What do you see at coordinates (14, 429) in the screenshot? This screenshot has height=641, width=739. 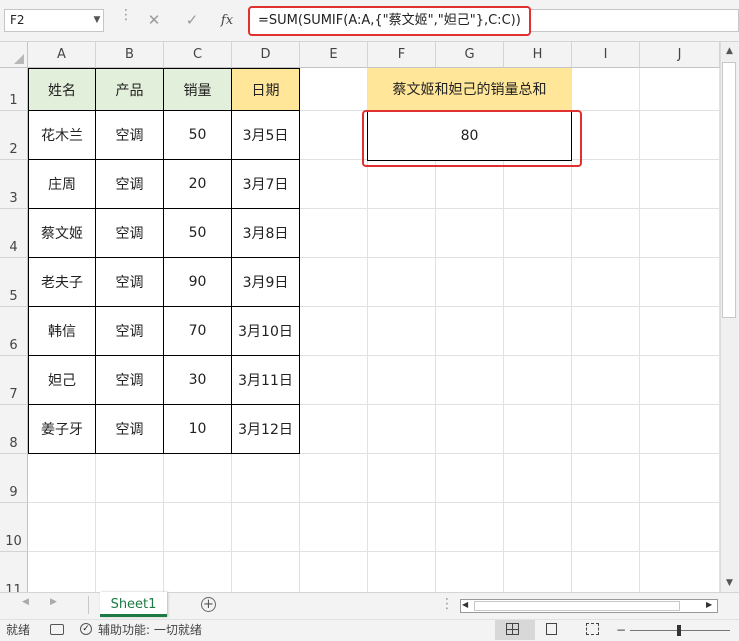 I see `row-header-8: 8` at bounding box center [14, 429].